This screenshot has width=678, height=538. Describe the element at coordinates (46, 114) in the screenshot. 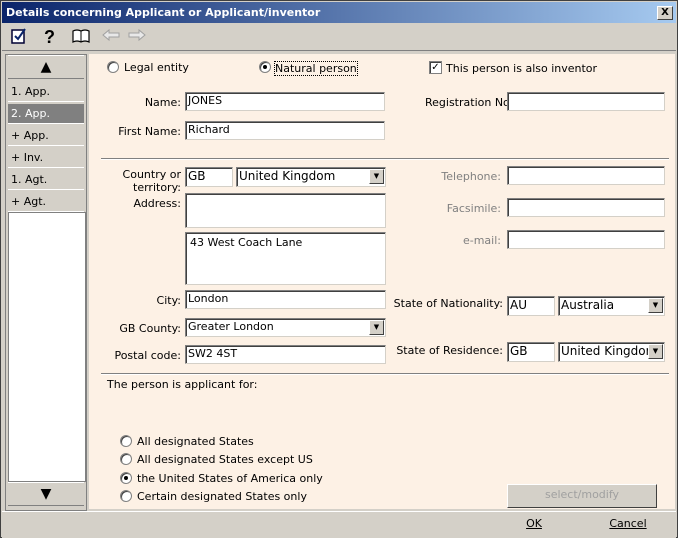

I see `sidebar-item-2-app: 2. App.` at that location.